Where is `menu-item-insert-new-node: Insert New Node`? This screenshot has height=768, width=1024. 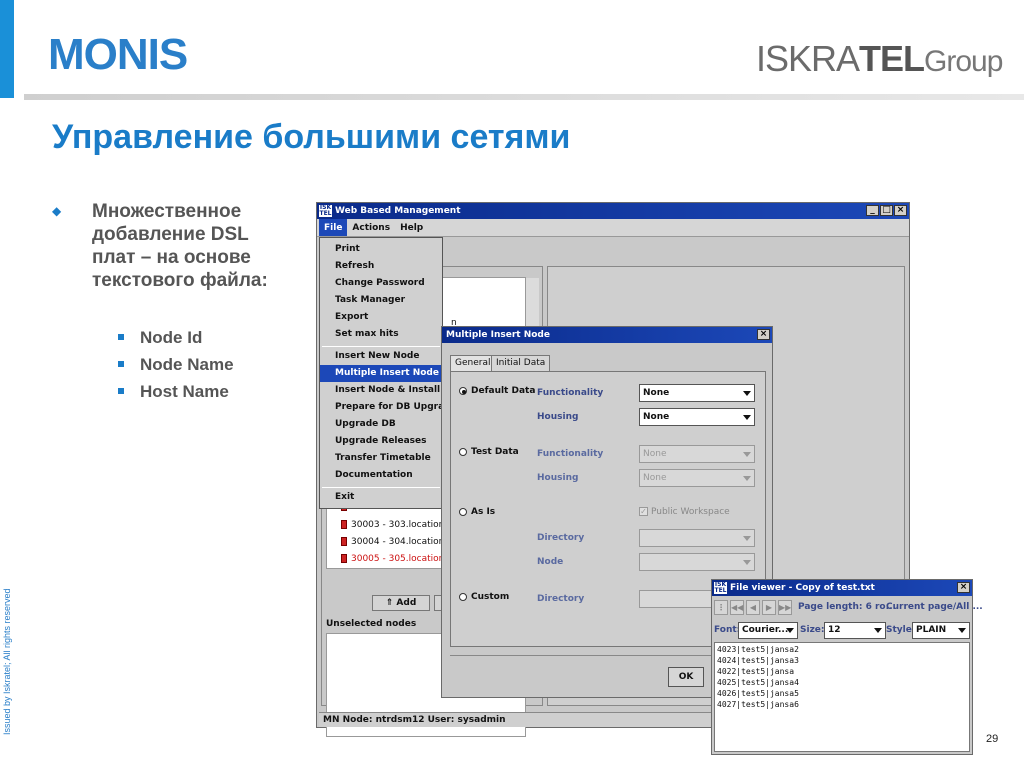 menu-item-insert-new-node: Insert New Node is located at coordinates (381, 356).